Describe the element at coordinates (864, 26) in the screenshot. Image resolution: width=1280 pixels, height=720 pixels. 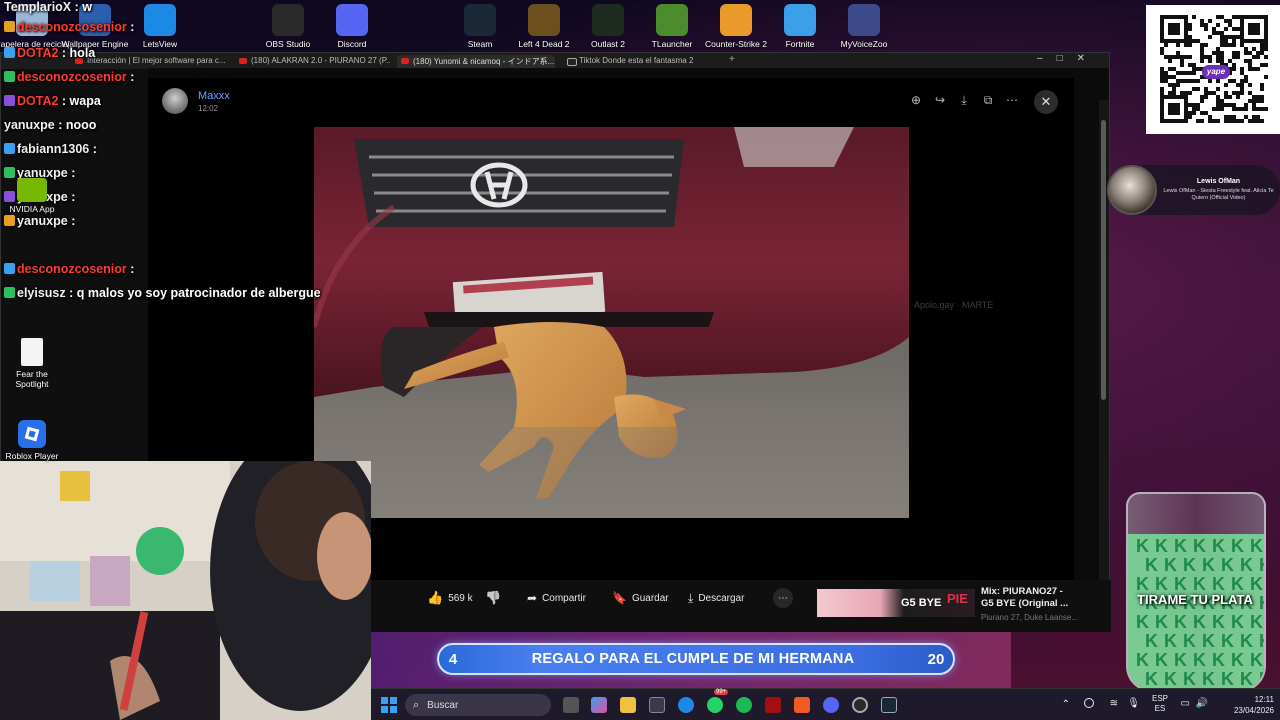
I see `desktop-icon: MyVoiceZoo` at that location.